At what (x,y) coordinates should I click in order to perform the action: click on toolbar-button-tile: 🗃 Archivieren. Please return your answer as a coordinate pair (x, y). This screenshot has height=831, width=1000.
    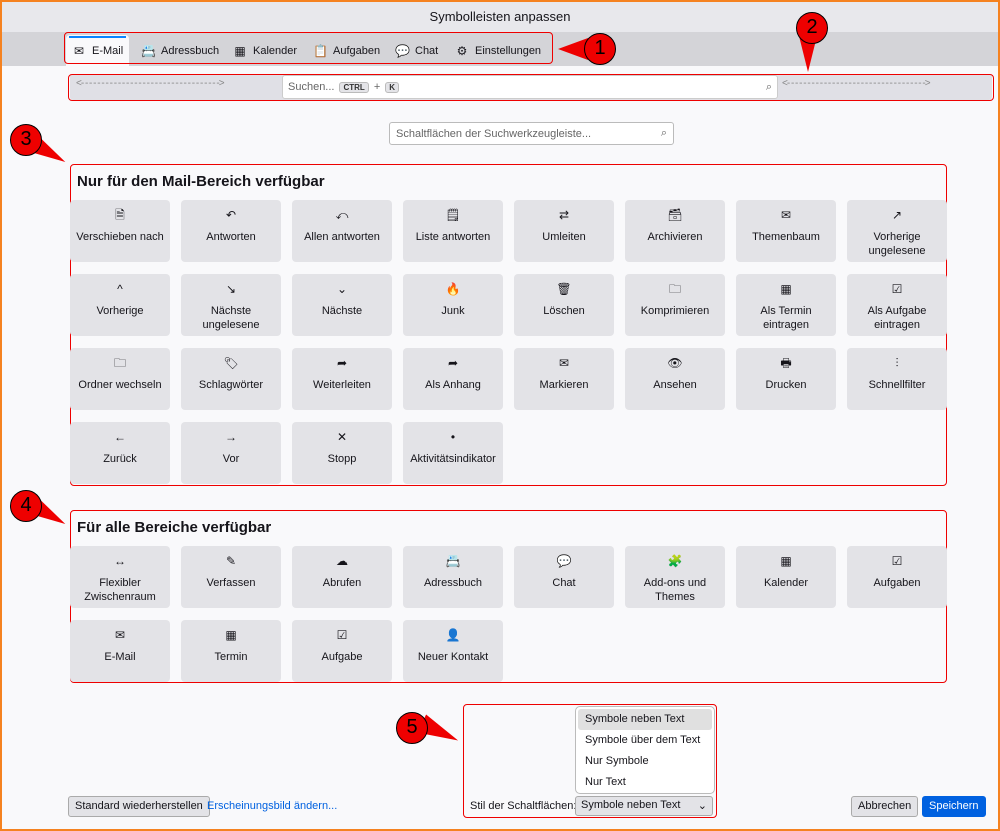
    Looking at the image, I should click on (675, 231).